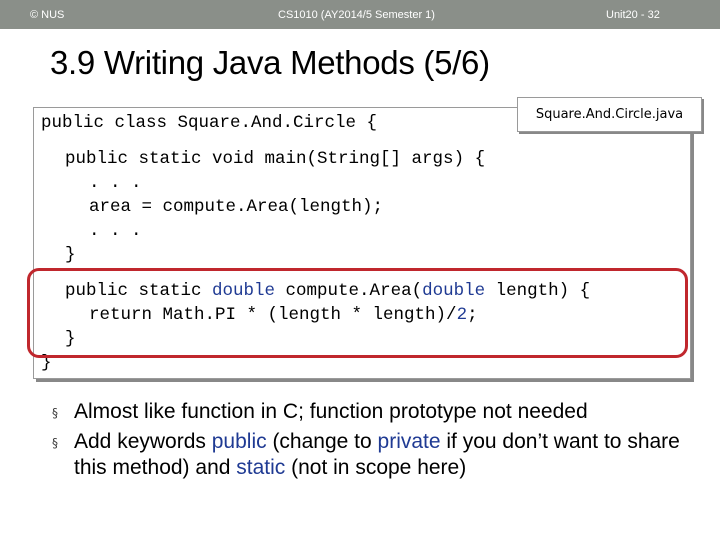 This screenshot has height=540, width=720. What do you see at coordinates (609, 114) in the screenshot?
I see `filename-label: Square.And.Circle.java` at bounding box center [609, 114].